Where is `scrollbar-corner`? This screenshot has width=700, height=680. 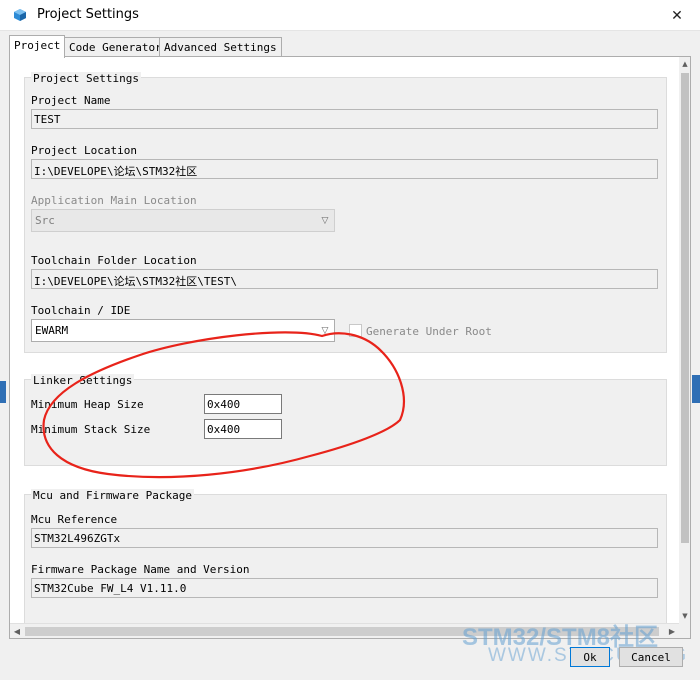 scrollbar-corner is located at coordinates (684, 630).